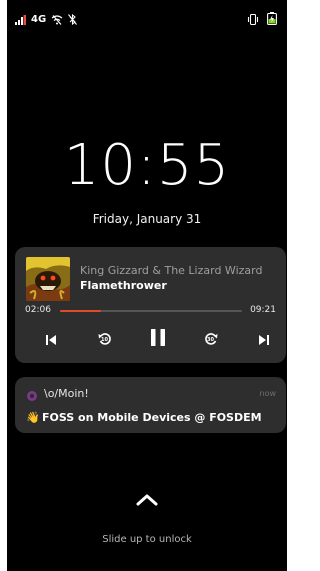  What do you see at coordinates (123, 285) in the screenshot?
I see `media-track-title: Flamethrower` at bounding box center [123, 285].